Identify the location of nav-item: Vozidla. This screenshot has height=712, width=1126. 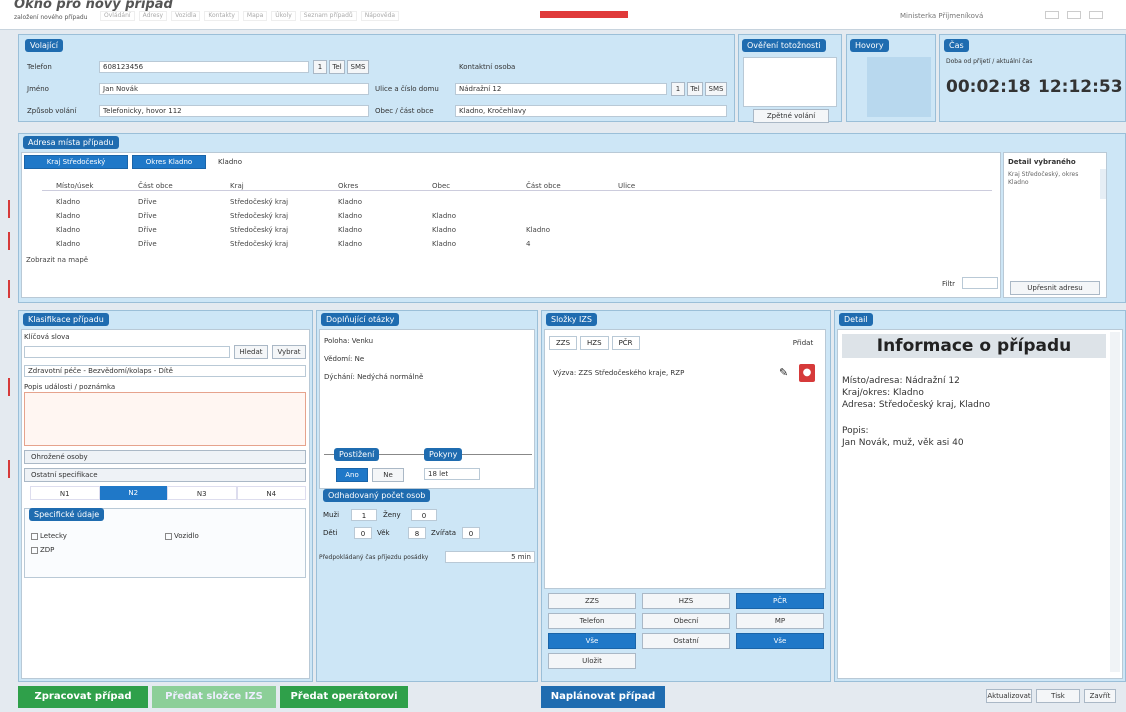
(186, 16).